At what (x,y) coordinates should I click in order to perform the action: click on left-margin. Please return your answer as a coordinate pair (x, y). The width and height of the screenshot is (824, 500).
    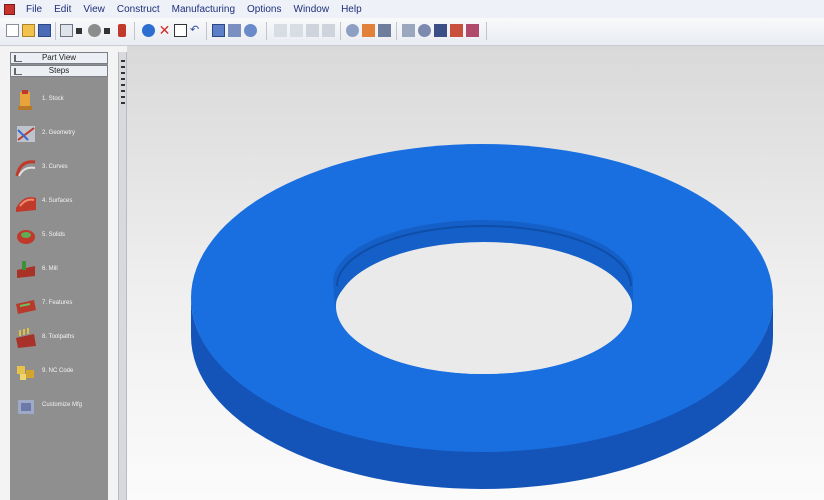
    Looking at the image, I should click on (5, 273).